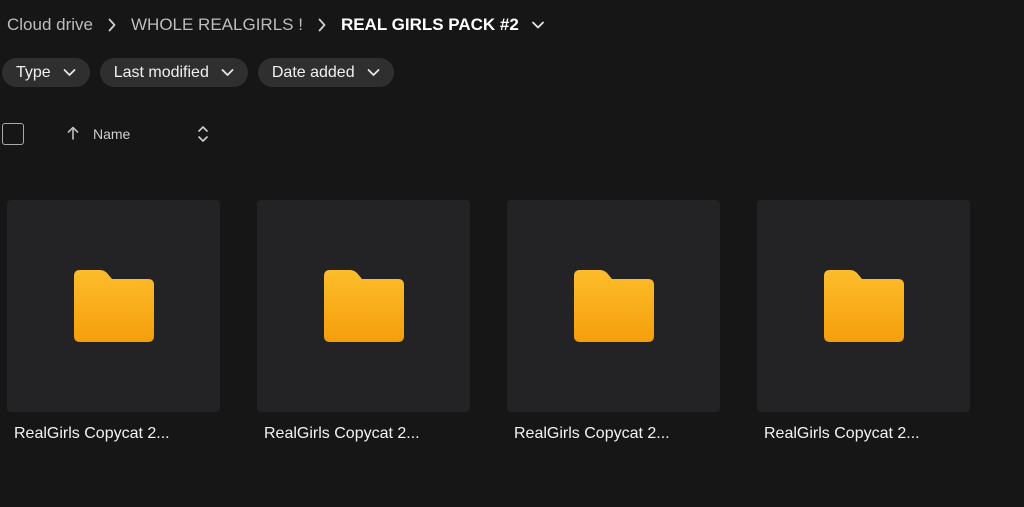 The image size is (1024, 507). I want to click on filter-last-modified-label: Last modified, so click(161, 72).